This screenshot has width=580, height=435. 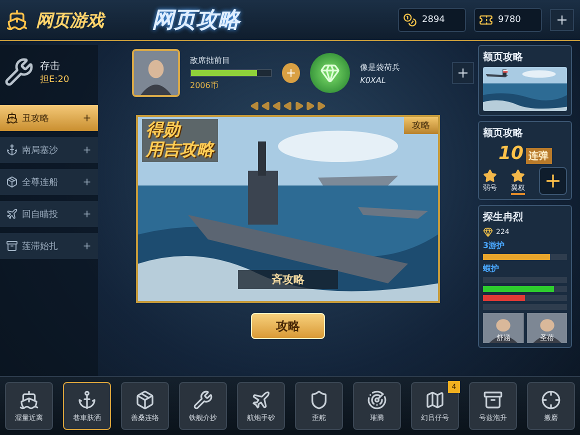 What do you see at coordinates (377, 400) in the screenshot?
I see `radar-icon` at bounding box center [377, 400].